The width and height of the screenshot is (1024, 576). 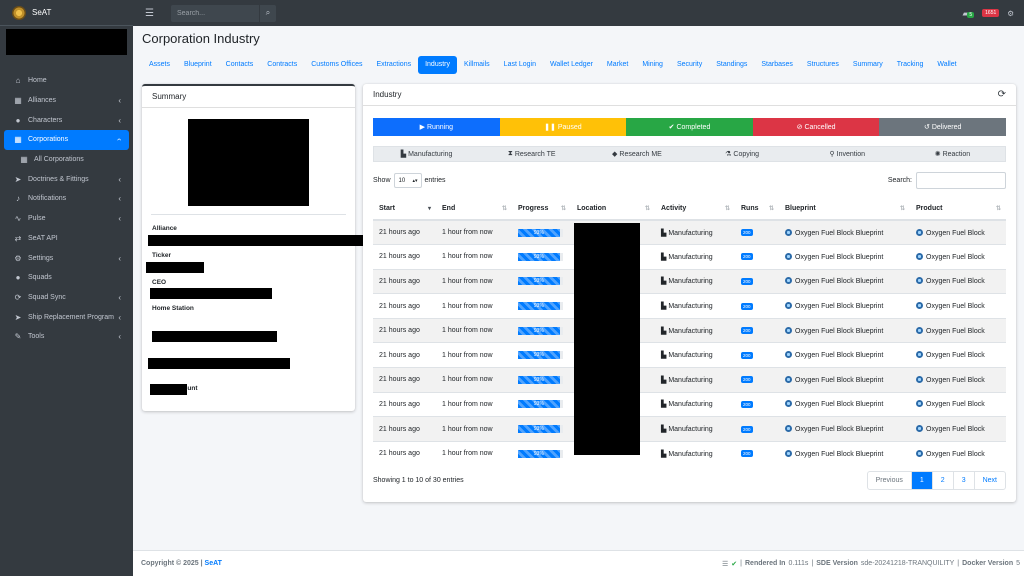 I want to click on sidebar-item-pulse: ∿ Pulse ‹, so click(x=66, y=219).